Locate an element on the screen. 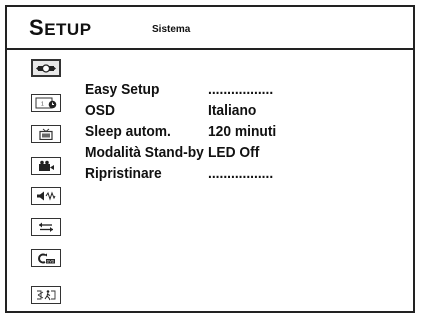 The image size is (422, 318). connection-icon is located at coordinates (46, 227).